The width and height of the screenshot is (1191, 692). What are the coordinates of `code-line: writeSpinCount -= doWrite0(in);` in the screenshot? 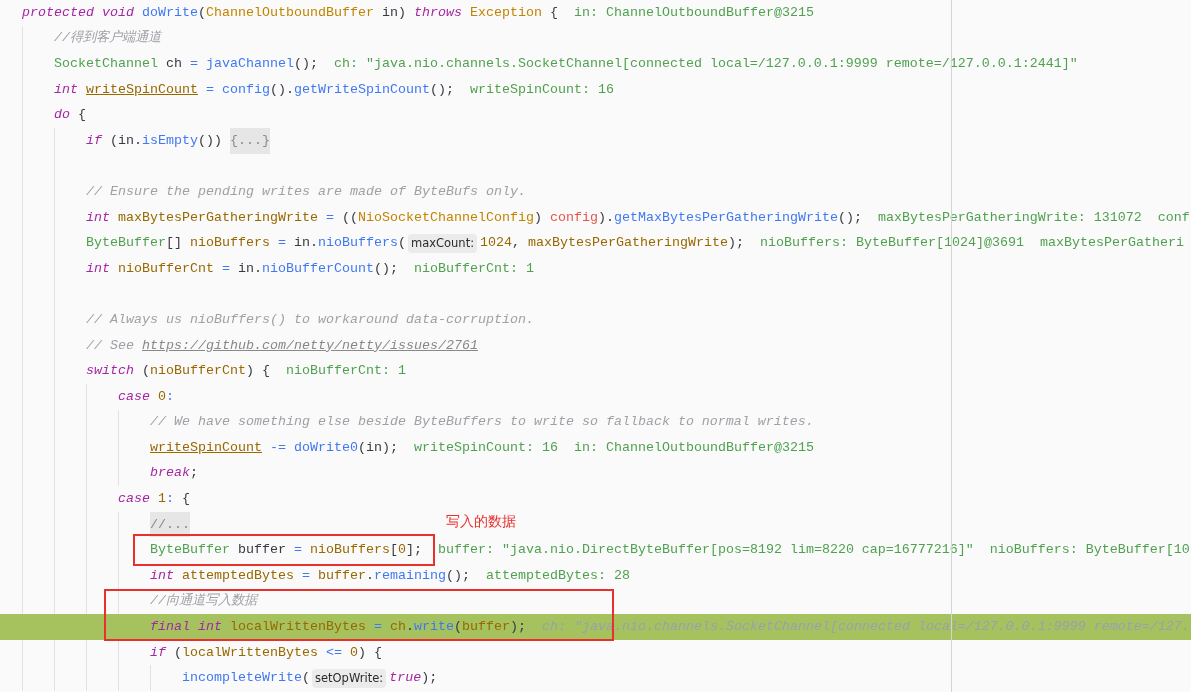 It's located at (274, 447).